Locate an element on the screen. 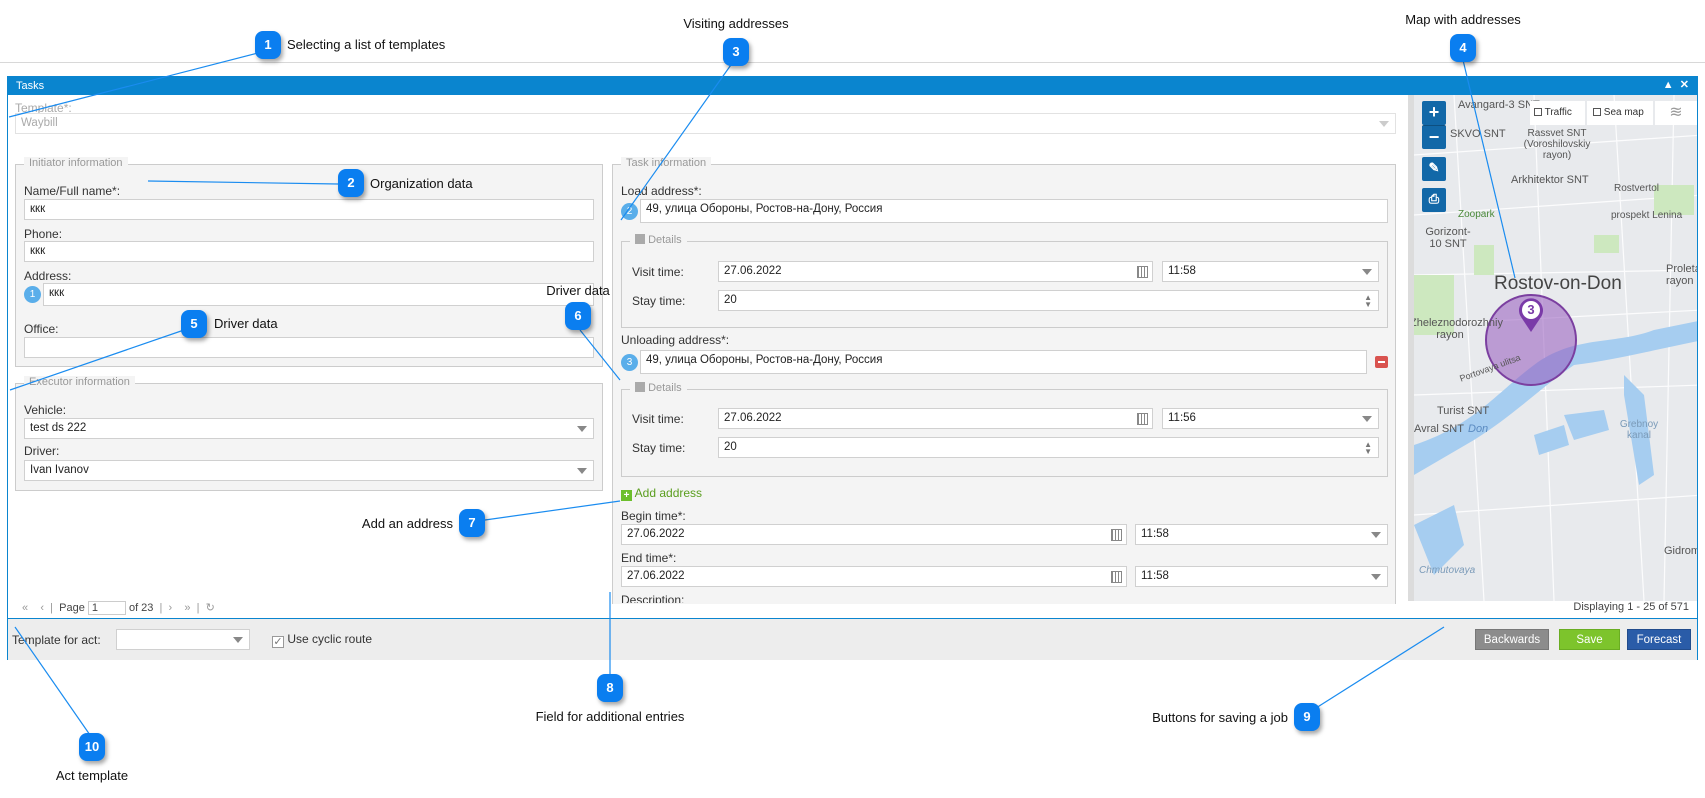 Image resolution: width=1705 pixels, height=798 pixels. last-page-icon: » is located at coordinates (187, 608).